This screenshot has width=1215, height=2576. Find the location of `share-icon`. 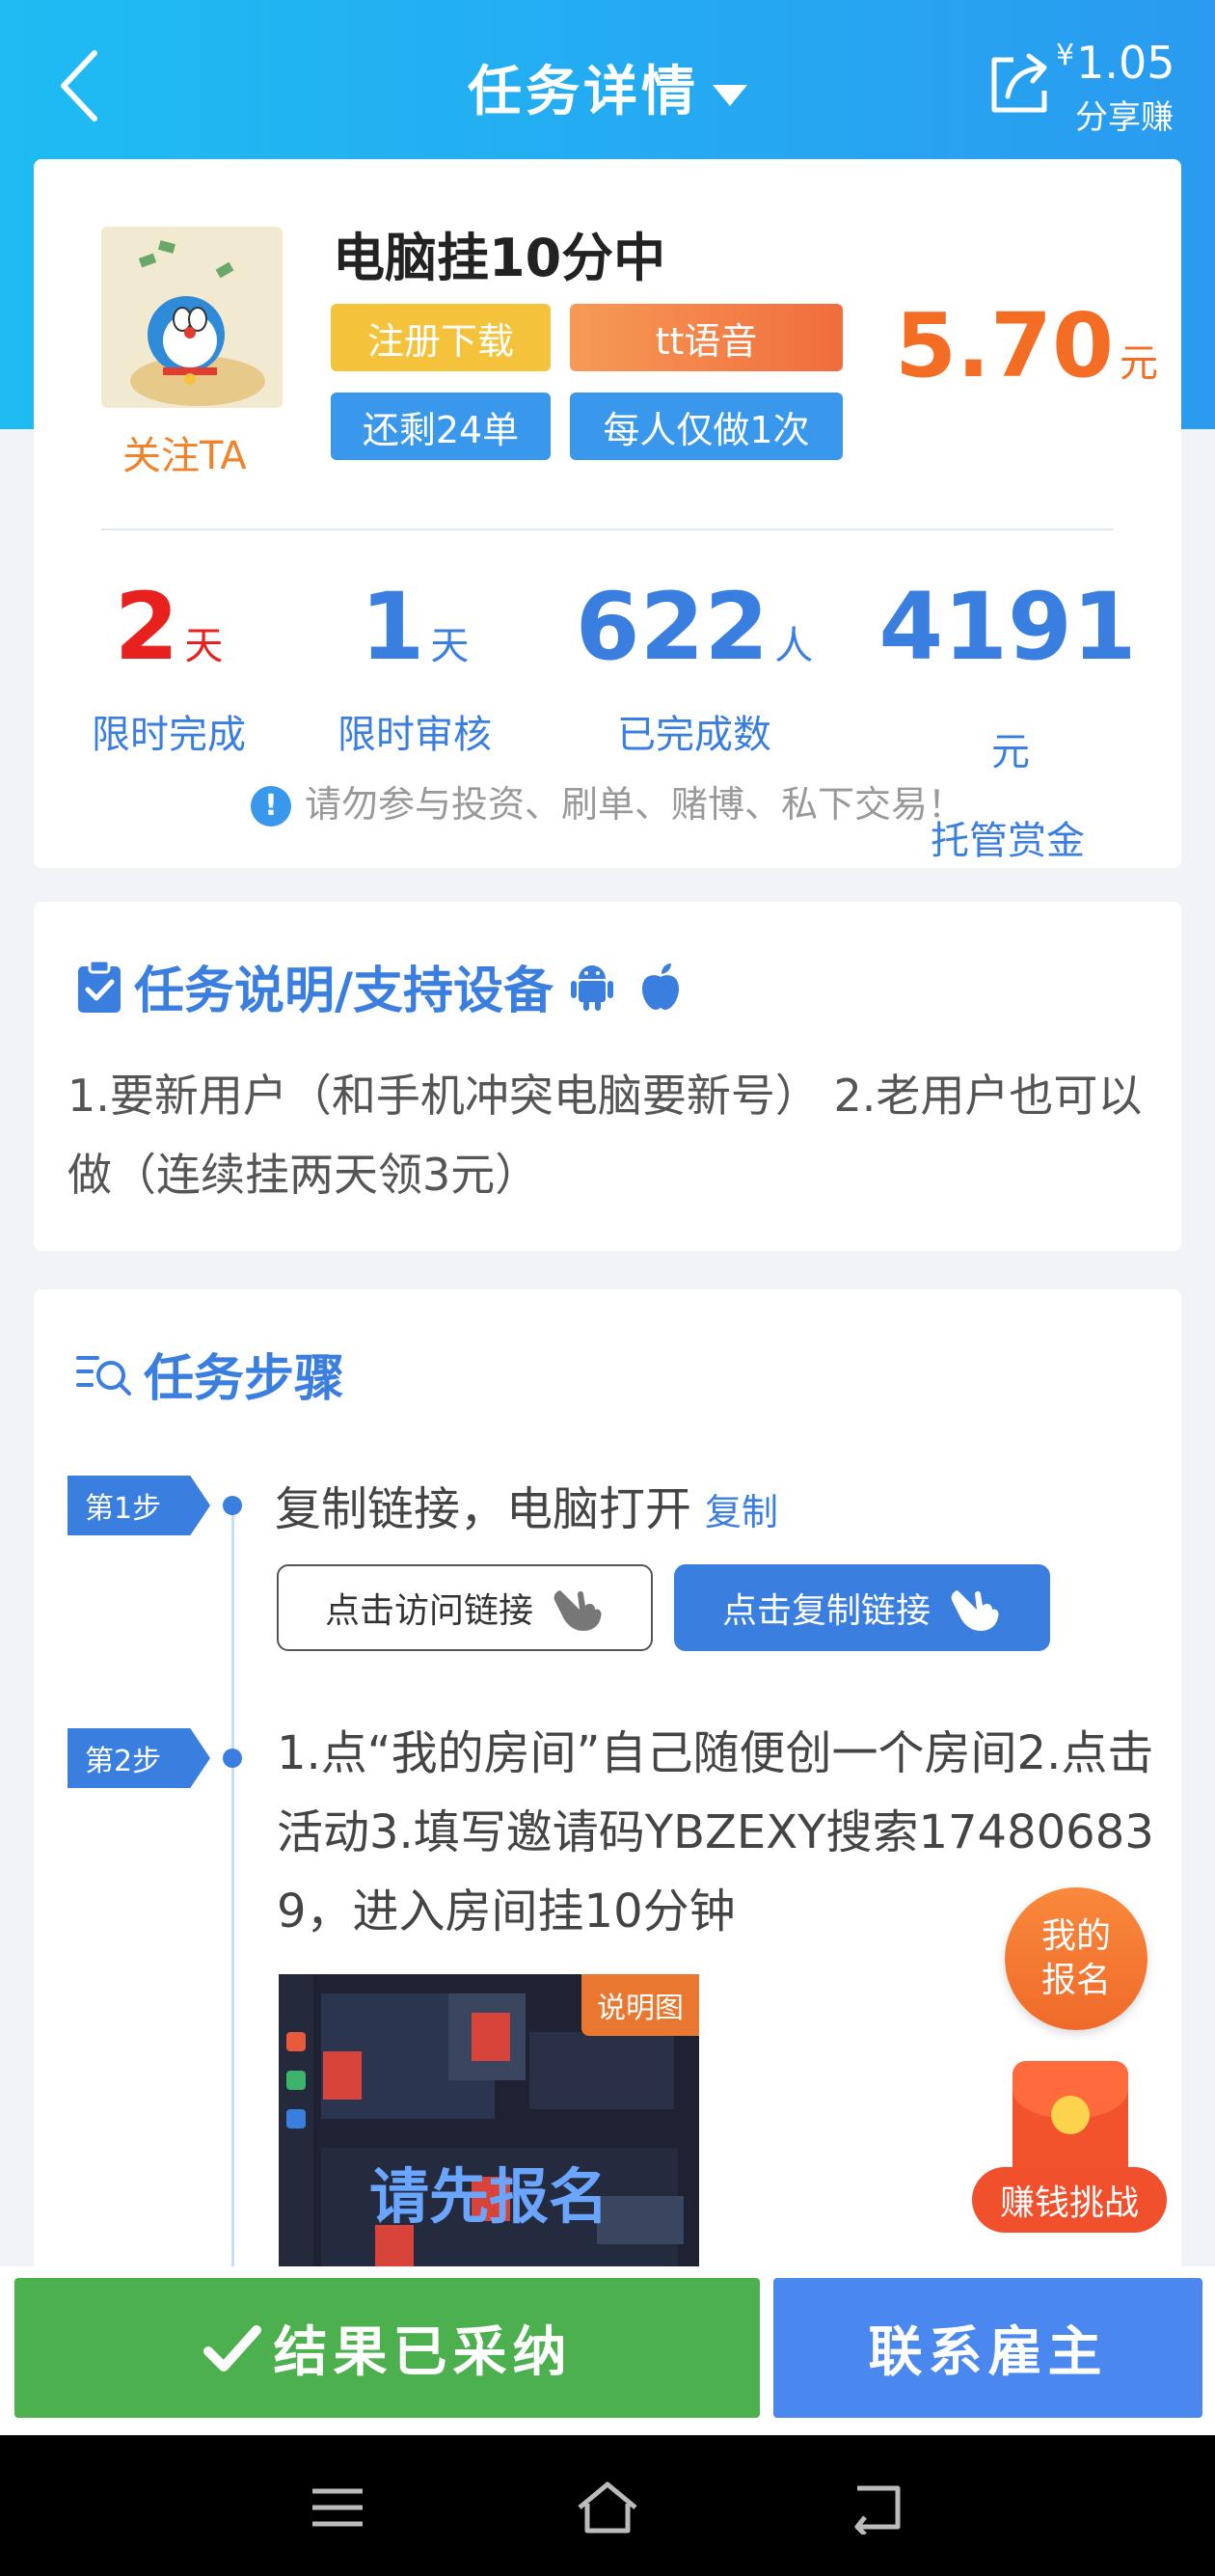

share-icon is located at coordinates (1019, 83).